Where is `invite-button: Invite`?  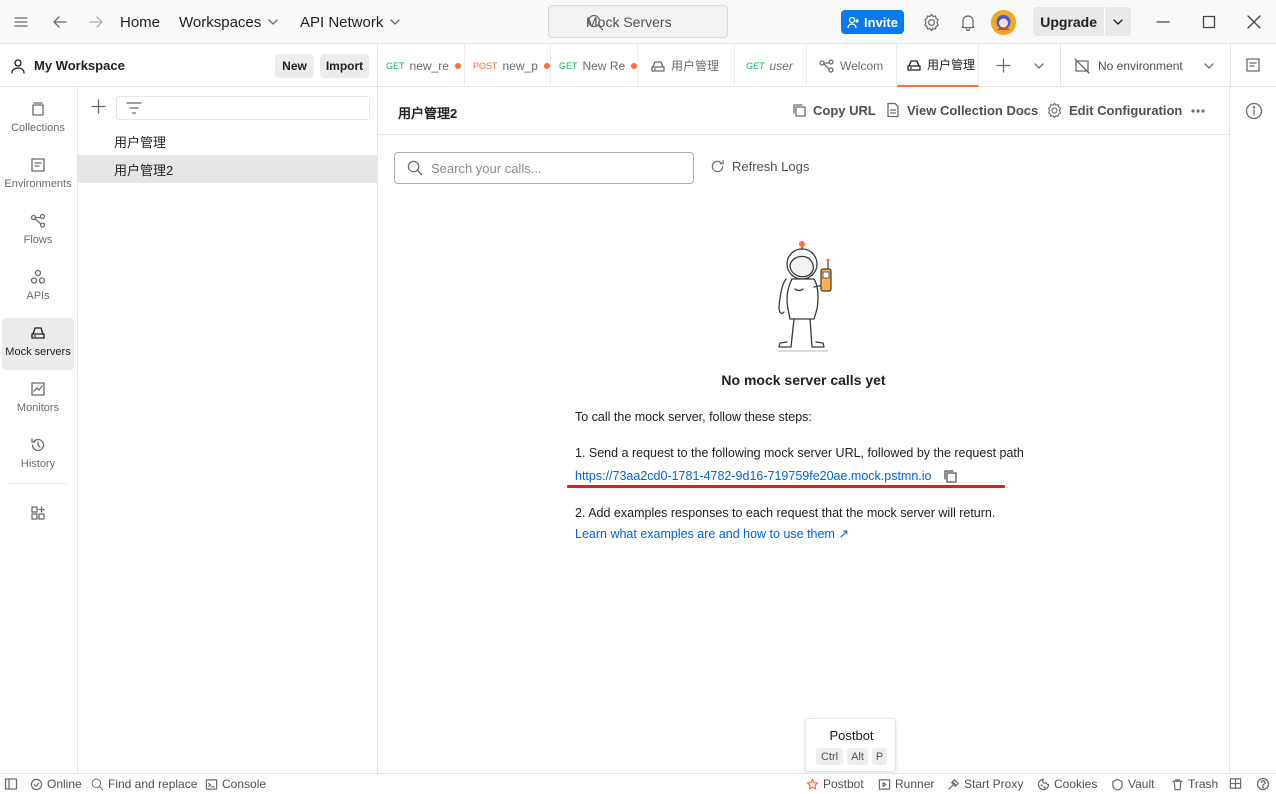
invite-button: Invite is located at coordinates (872, 22).